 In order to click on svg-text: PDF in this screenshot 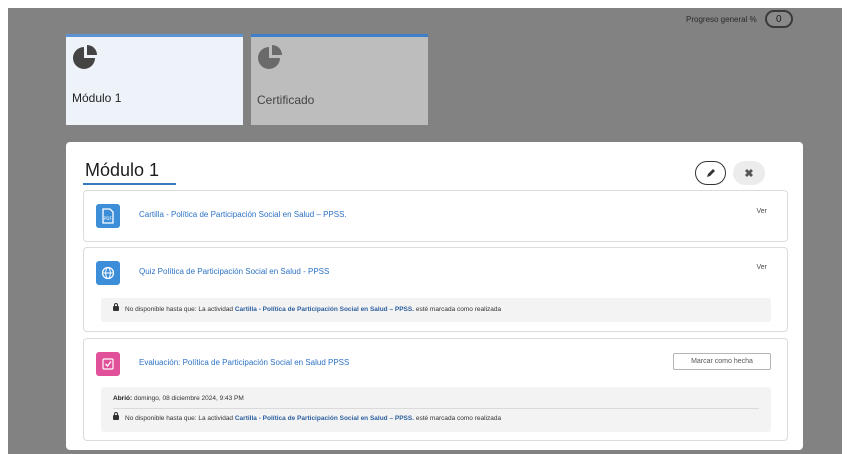, I will do `click(108, 218)`.